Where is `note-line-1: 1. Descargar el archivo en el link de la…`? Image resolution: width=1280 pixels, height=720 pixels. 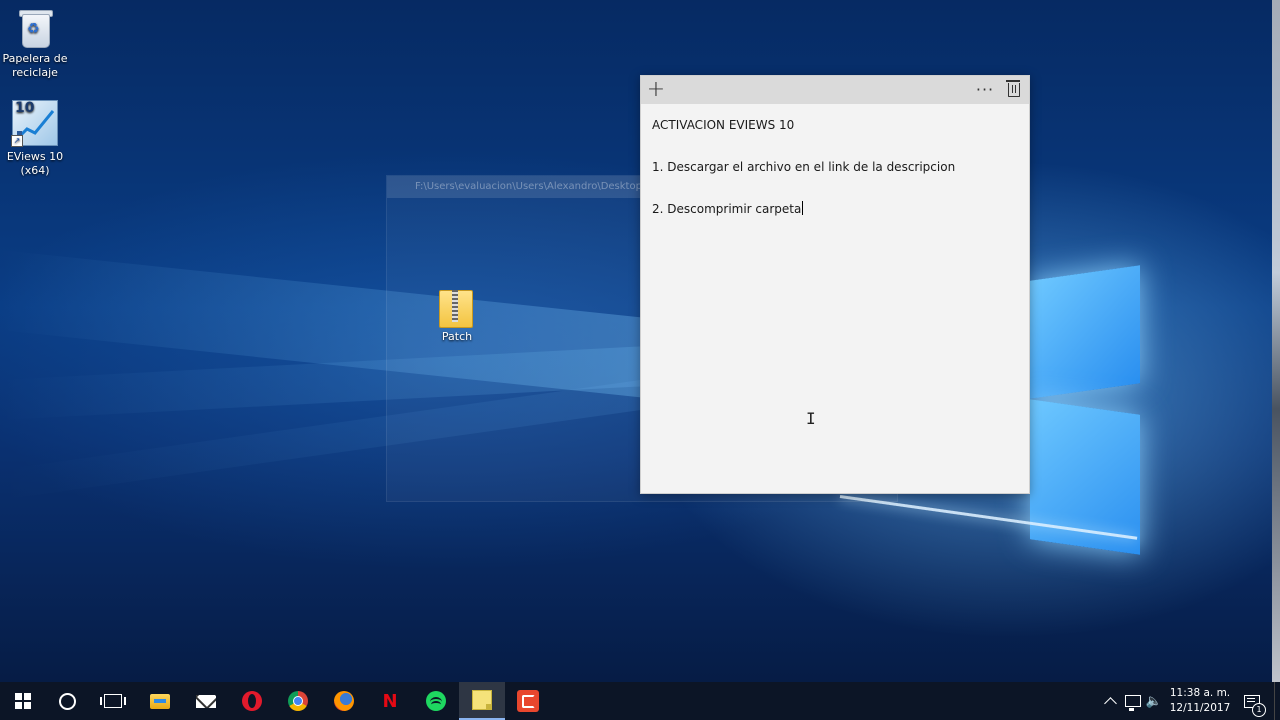
note-line-1: 1. Descargar el archivo en el link de la… is located at coordinates (804, 167).